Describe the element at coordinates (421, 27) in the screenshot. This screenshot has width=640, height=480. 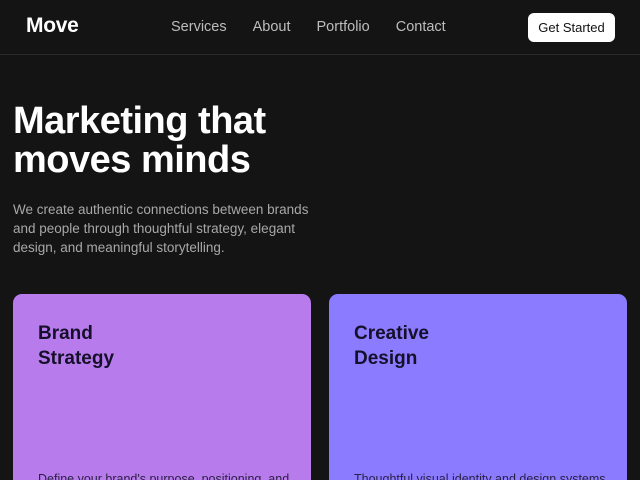
I see `nav-link-contact: Contact` at that location.